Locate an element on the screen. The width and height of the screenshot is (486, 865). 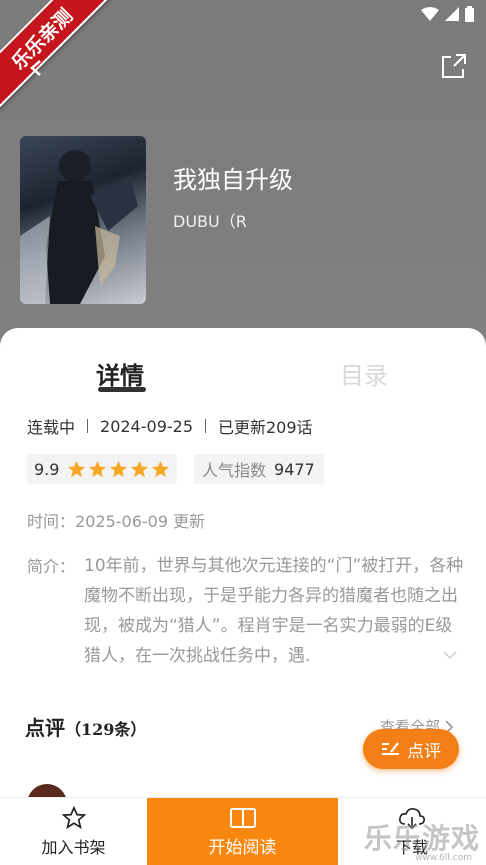
intro-label: 简介： is located at coordinates (51, 566).